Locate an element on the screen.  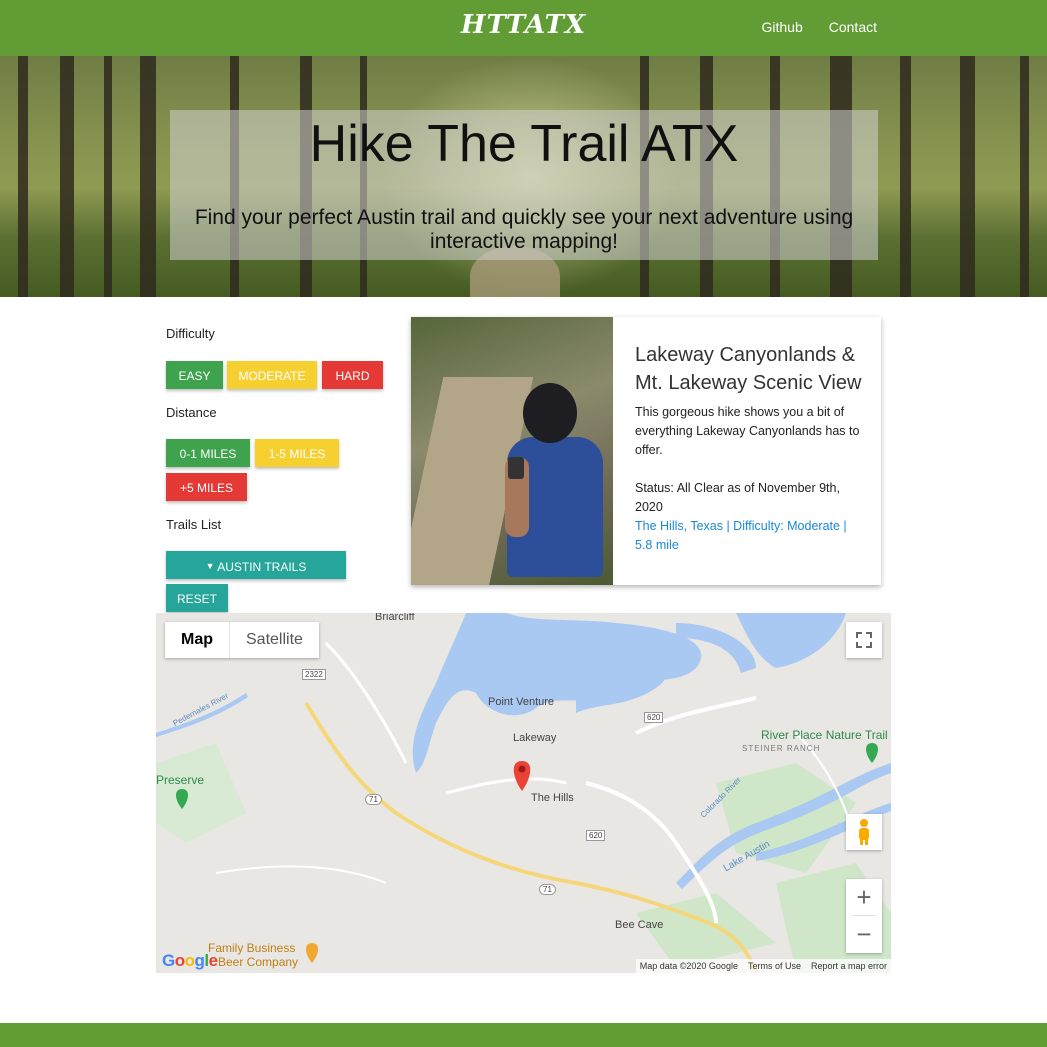
zoom-control: + − is located at coordinates (864, 916).